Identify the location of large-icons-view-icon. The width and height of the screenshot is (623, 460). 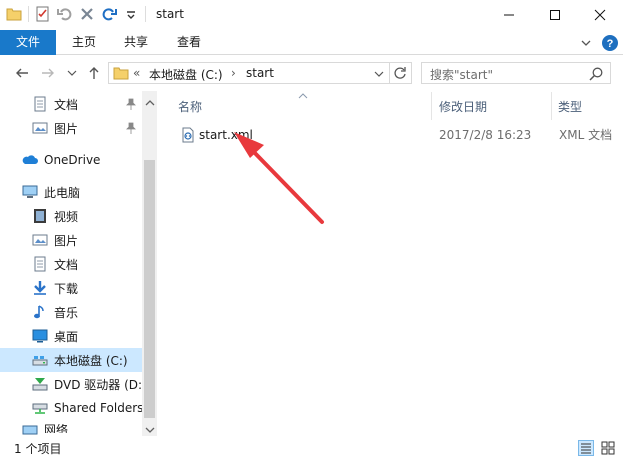
(608, 448).